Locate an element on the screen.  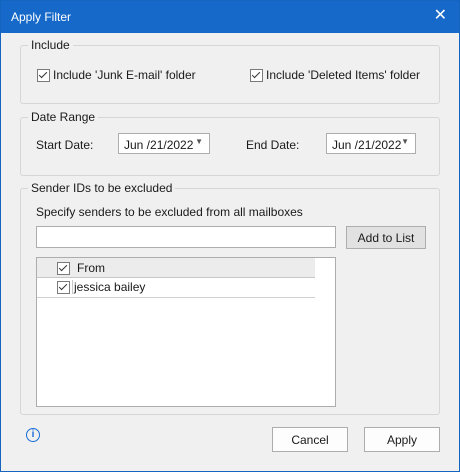
date-range-legend: Date Range is located at coordinates (63, 117).